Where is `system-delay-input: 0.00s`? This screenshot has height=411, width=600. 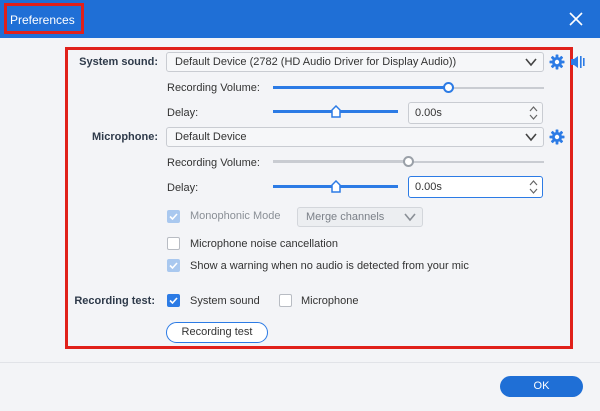 system-delay-input: 0.00s is located at coordinates (475, 113).